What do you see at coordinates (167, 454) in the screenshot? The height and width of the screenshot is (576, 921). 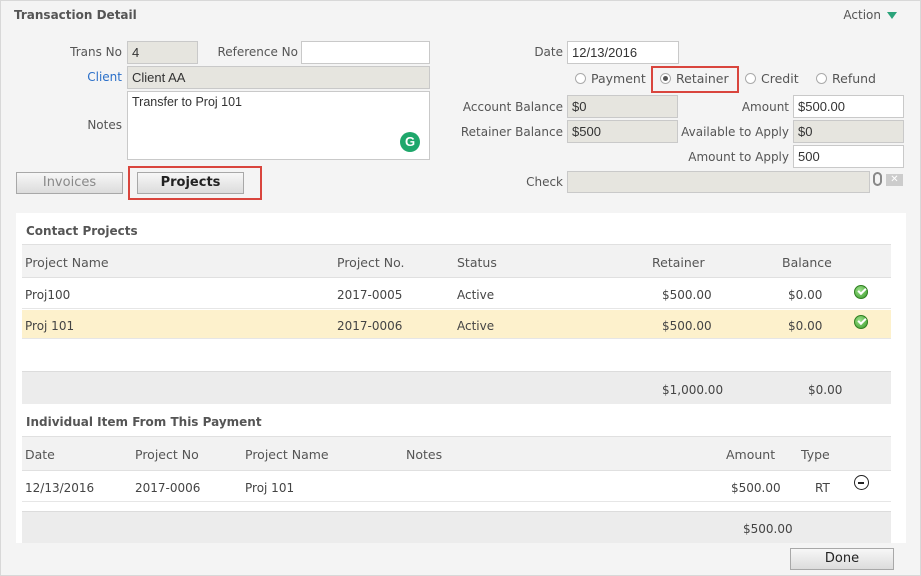 I see `col-project-no: Project No` at bounding box center [167, 454].